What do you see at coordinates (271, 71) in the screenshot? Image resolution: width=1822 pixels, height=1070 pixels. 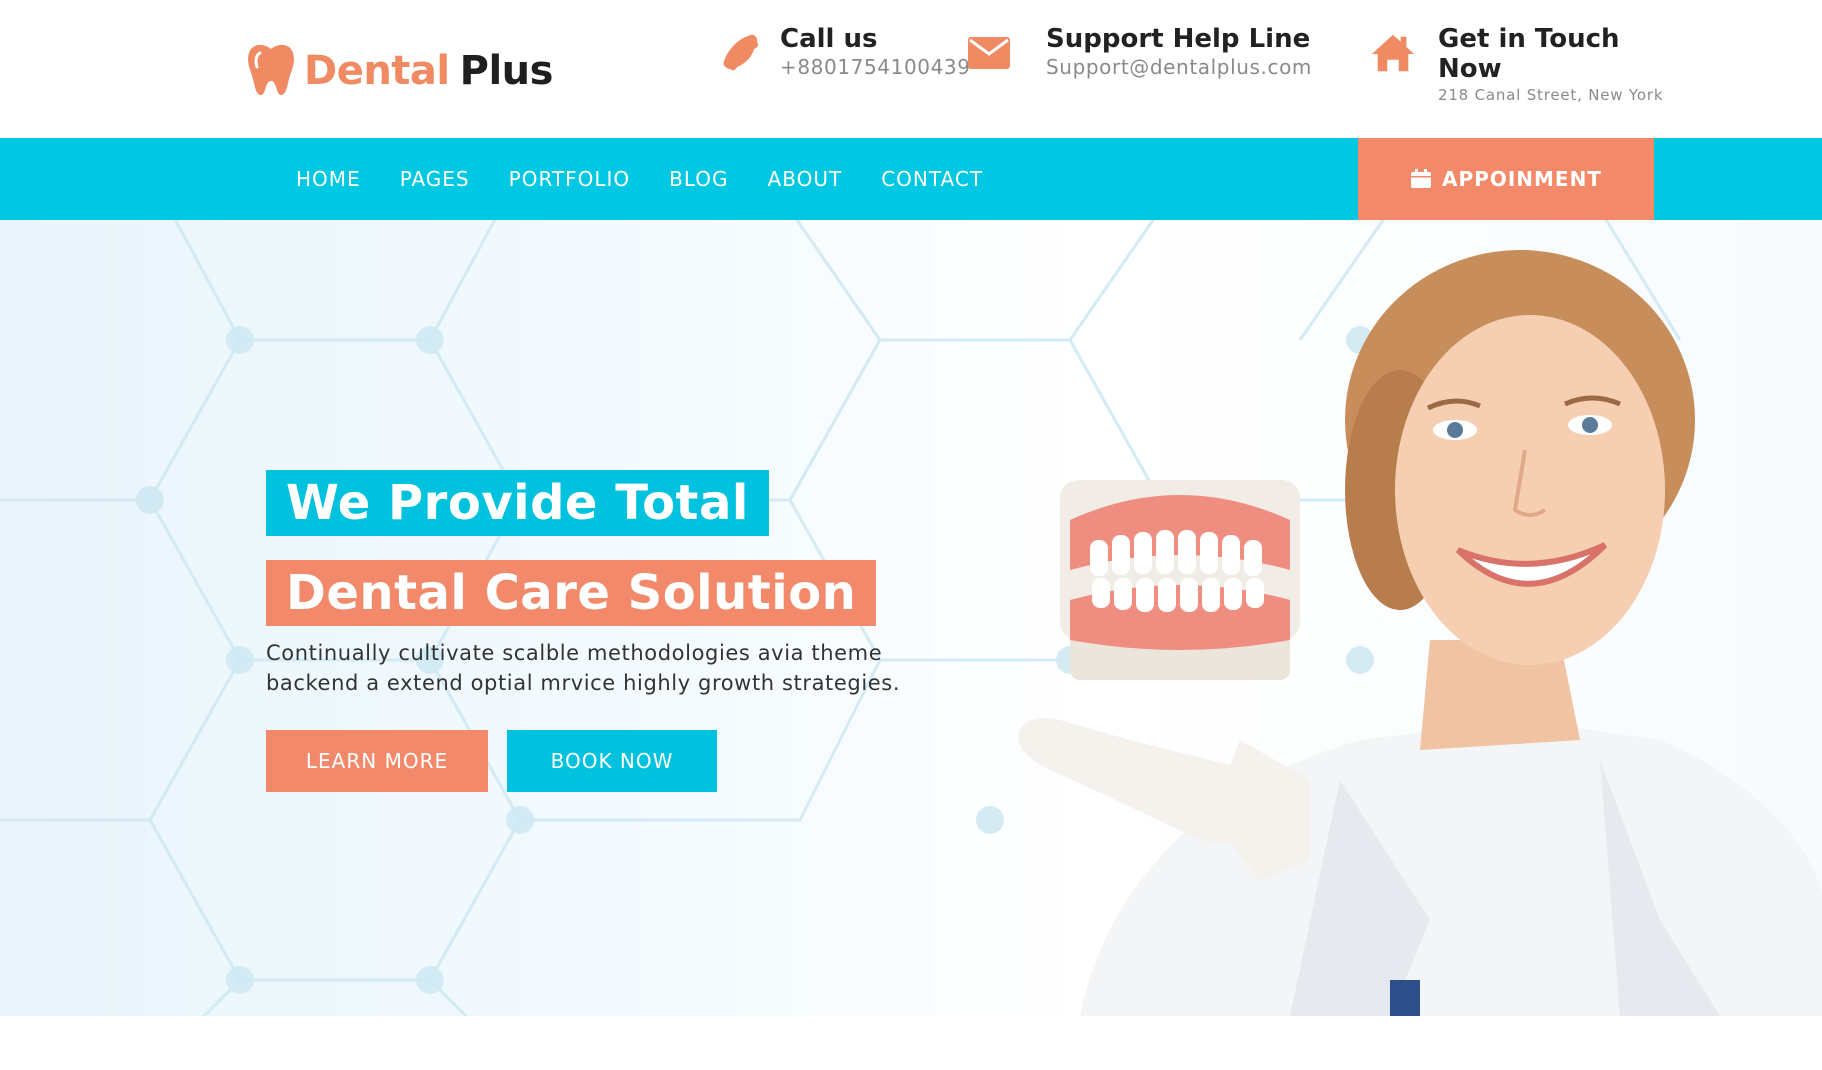 I see `tooth-icon` at bounding box center [271, 71].